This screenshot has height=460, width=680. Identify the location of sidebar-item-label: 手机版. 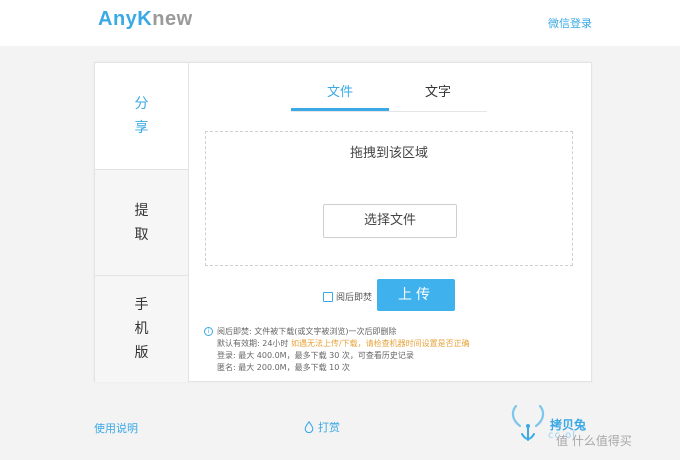
(141, 329).